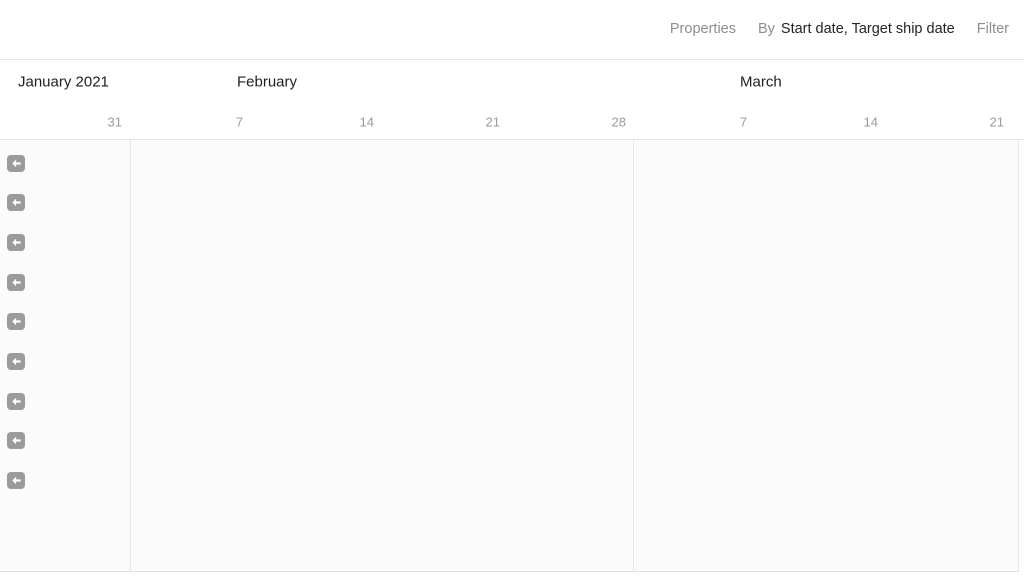 The height and width of the screenshot is (576, 1024). What do you see at coordinates (512, 120) in the screenshot?
I see `date-tick-band: 31 7 14 21 28 7 14 21` at bounding box center [512, 120].